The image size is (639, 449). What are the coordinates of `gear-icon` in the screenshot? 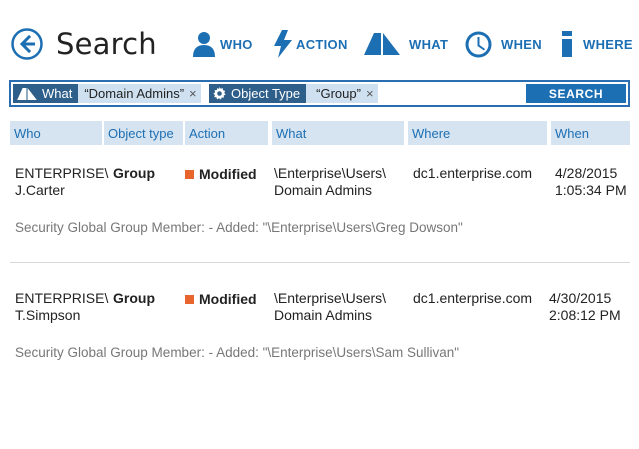 It's located at (219, 93).